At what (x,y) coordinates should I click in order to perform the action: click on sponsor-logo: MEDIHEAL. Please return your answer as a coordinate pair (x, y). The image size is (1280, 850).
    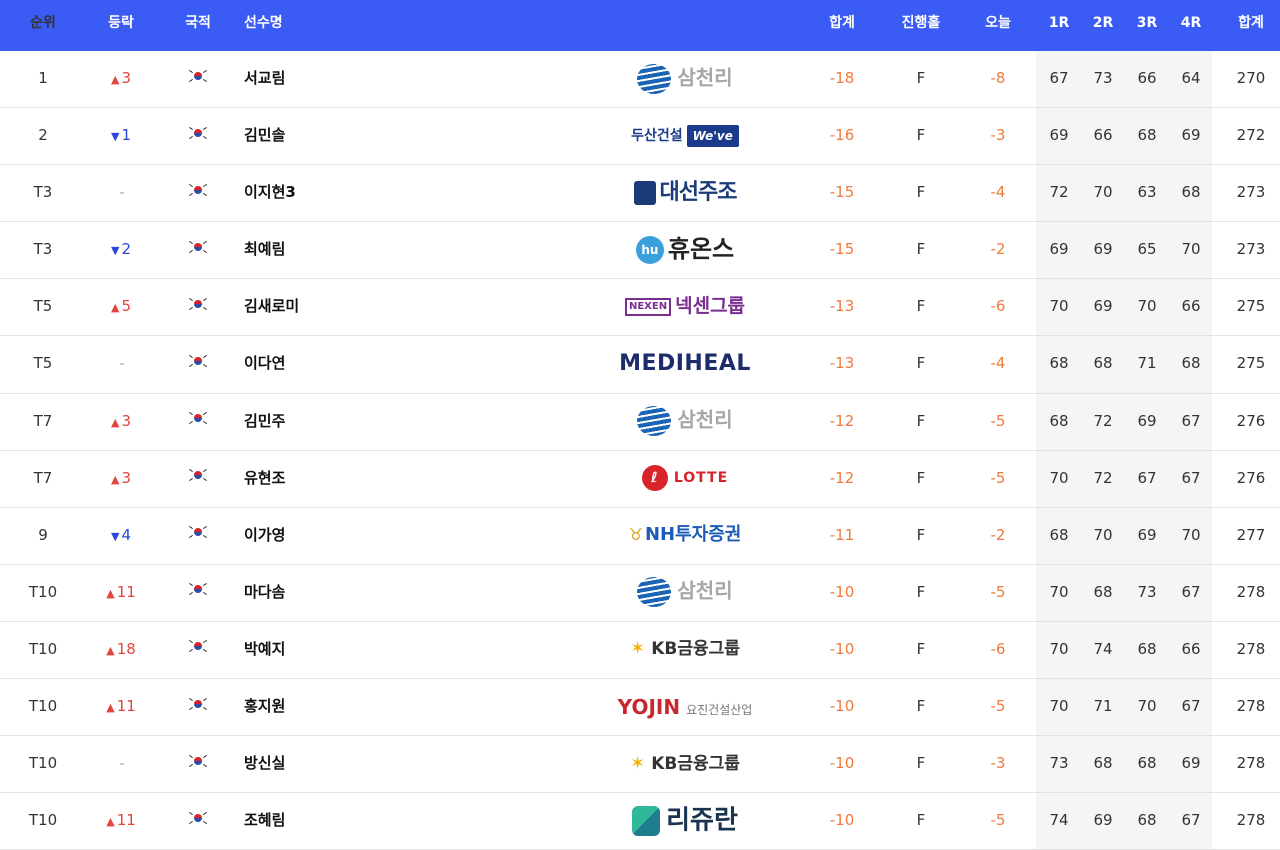
    Looking at the image, I should click on (685, 364).